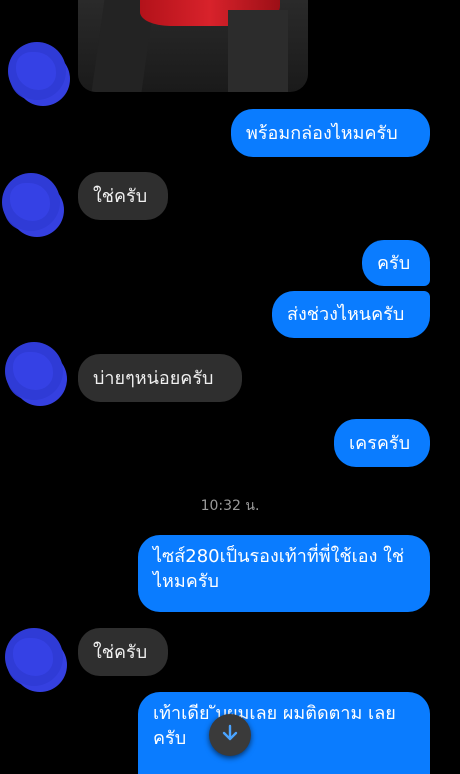 The width and height of the screenshot is (460, 774). I want to click on message-incoming: บ่ายๆหน่อยครับ, so click(160, 378).